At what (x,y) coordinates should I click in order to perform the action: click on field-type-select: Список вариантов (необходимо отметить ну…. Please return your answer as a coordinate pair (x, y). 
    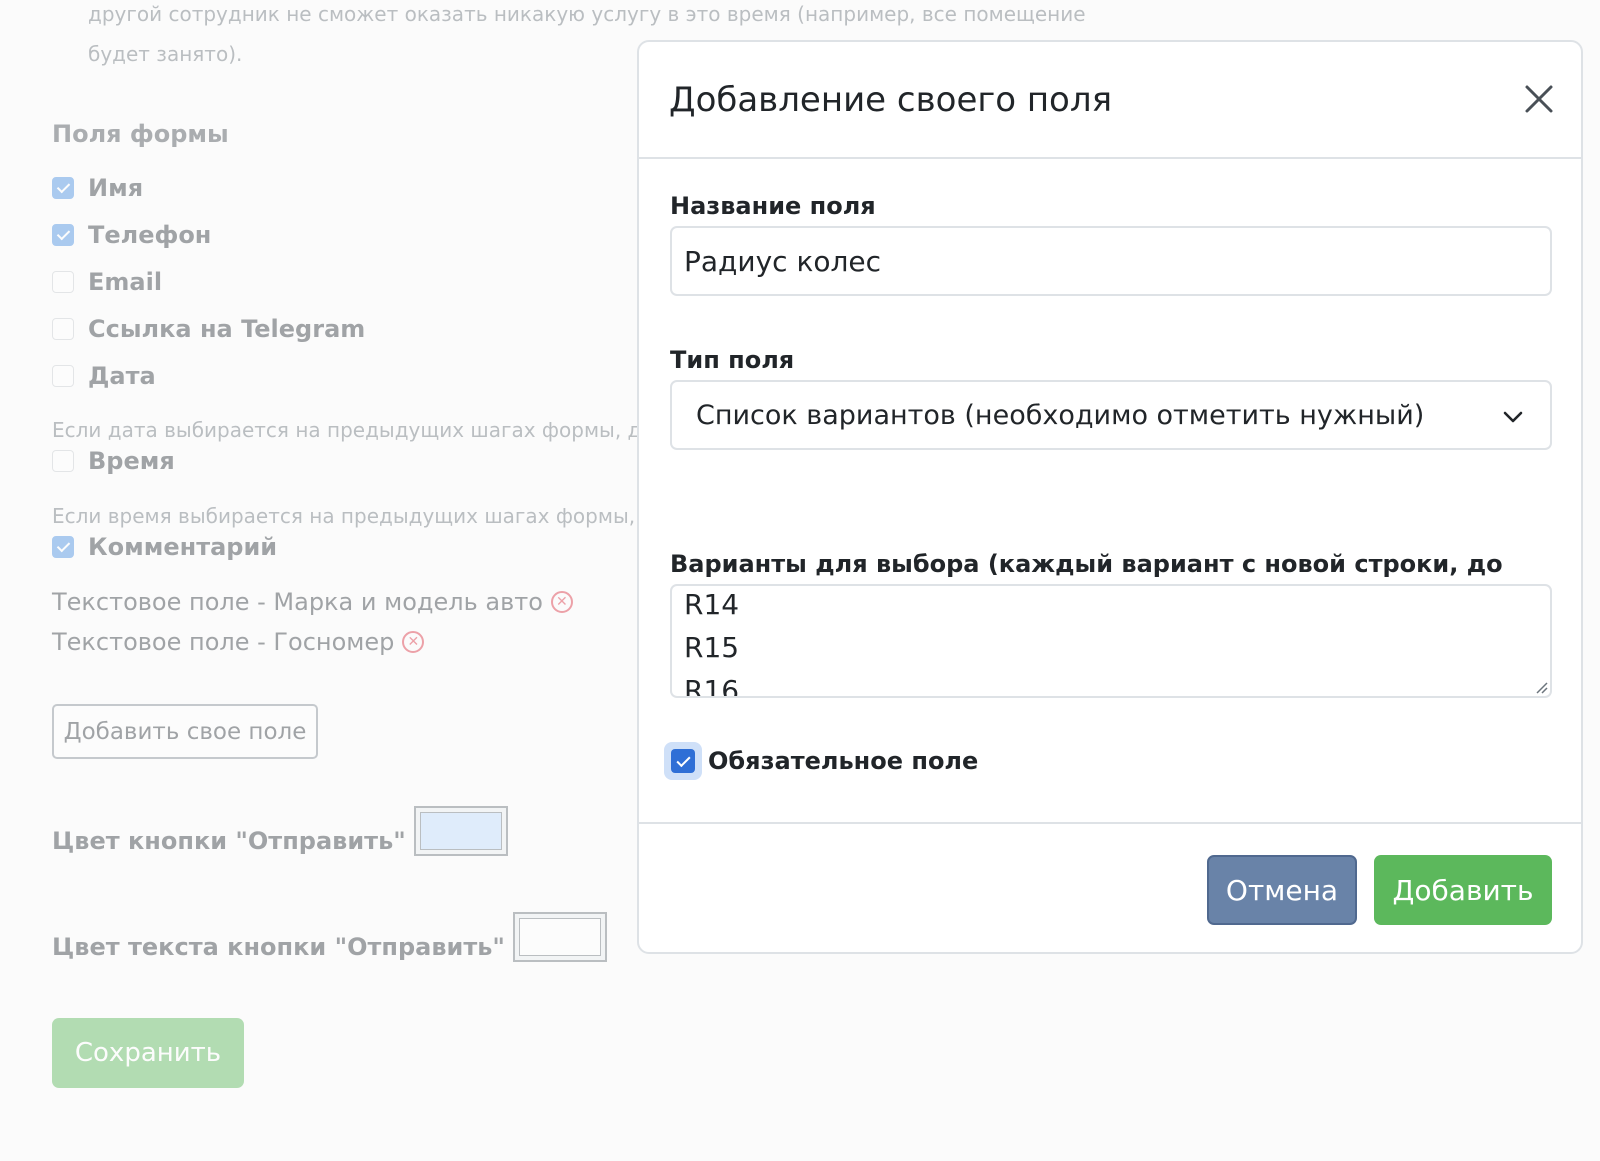
    Looking at the image, I should click on (1111, 415).